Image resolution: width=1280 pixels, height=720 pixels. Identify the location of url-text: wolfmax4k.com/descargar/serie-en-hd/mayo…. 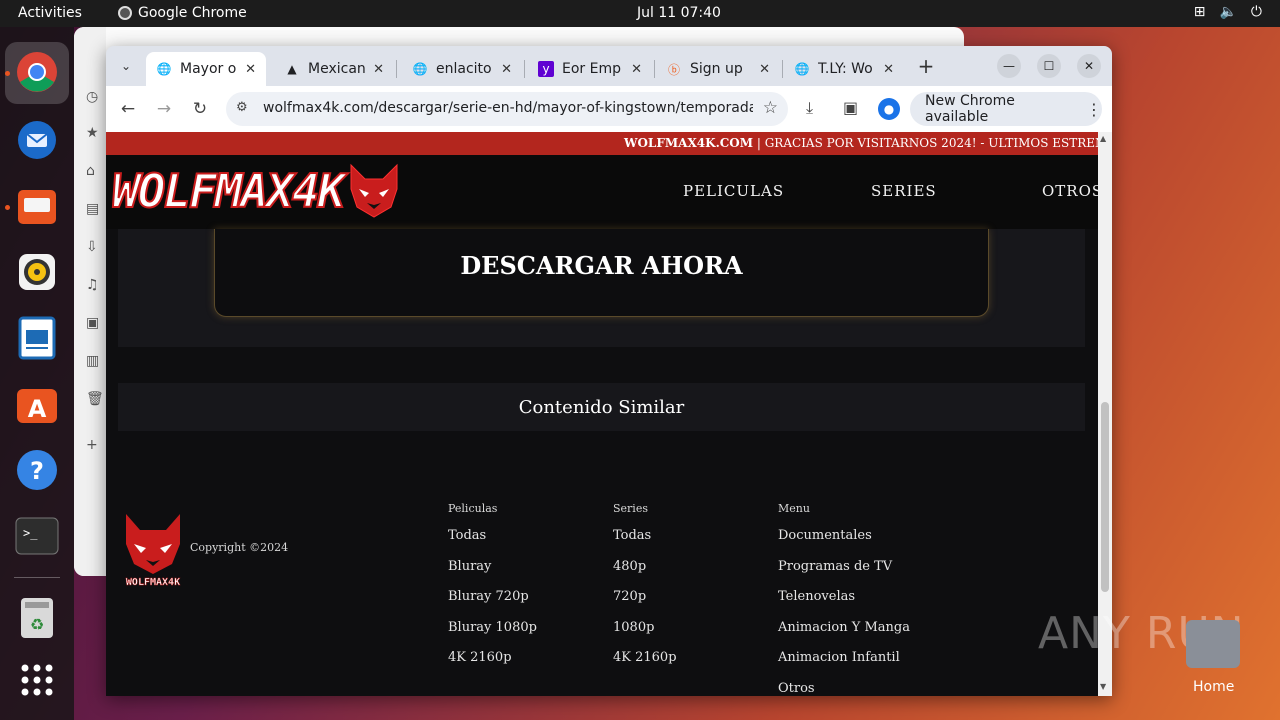
(508, 108).